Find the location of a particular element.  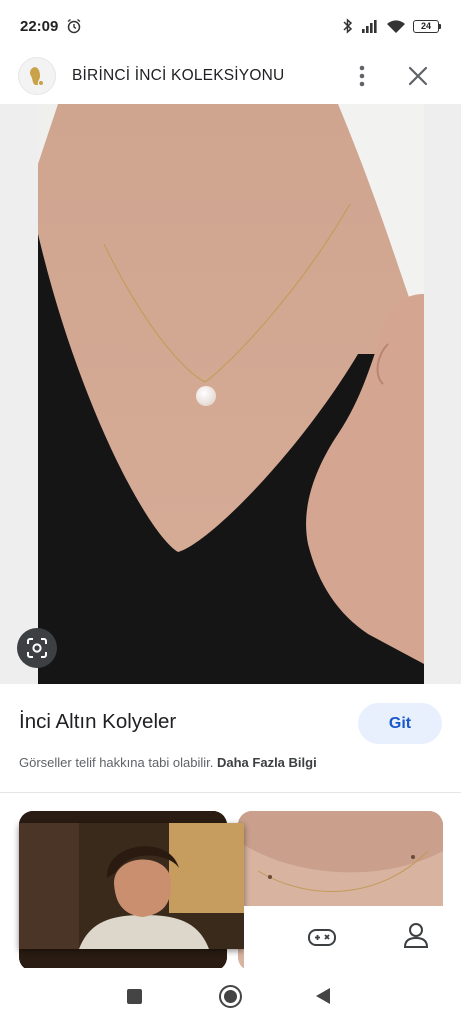

battery-level: 24 is located at coordinates (426, 26).